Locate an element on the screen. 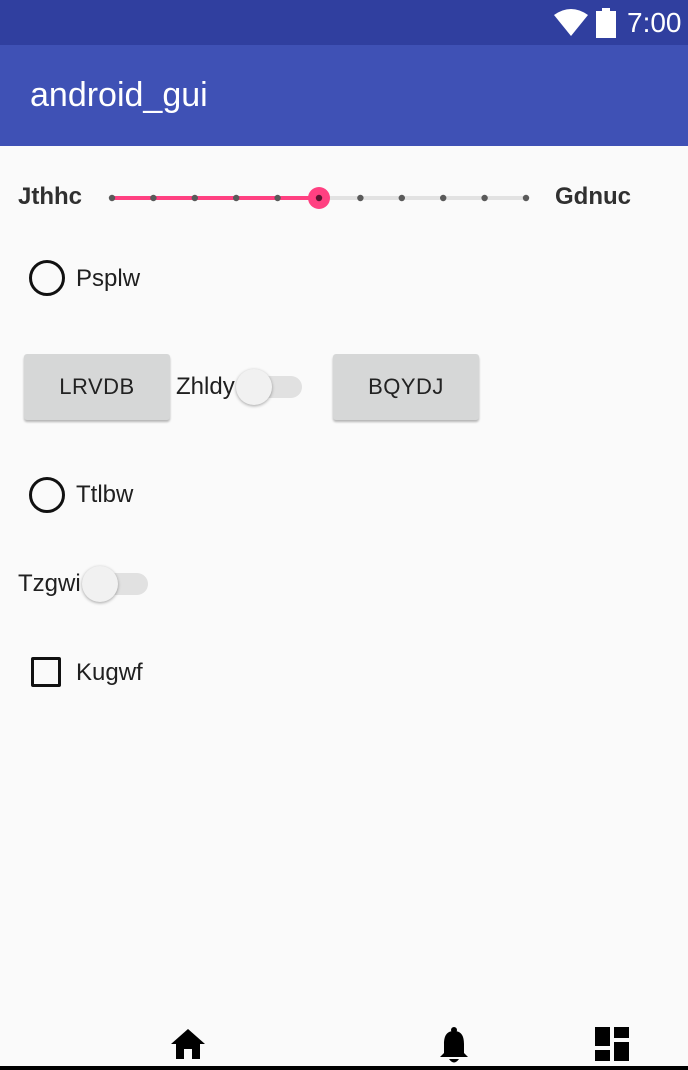 The image size is (688, 1070). radio-button-ttlbw is located at coordinates (47, 495).